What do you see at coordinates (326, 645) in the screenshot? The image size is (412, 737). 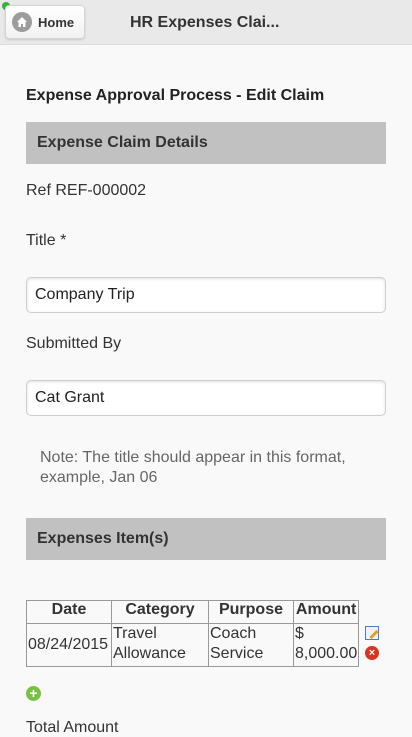 I see `cell-amount: $ 8,000.00` at bounding box center [326, 645].